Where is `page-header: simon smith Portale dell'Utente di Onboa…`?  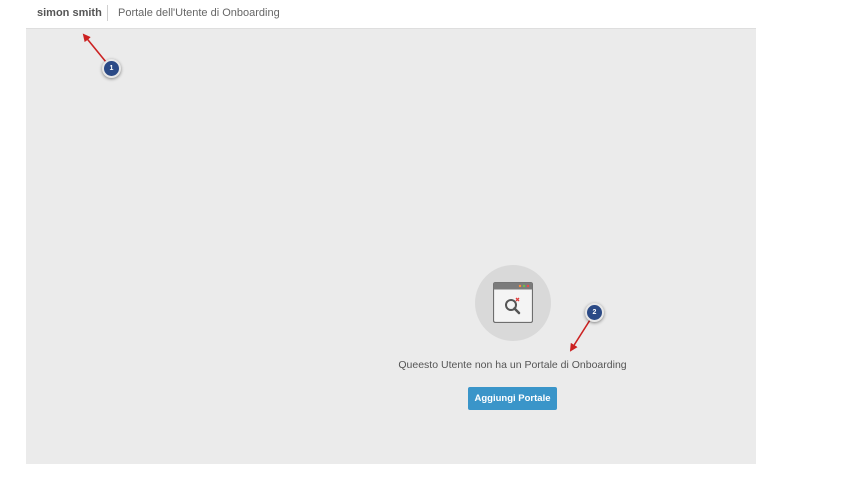 page-header: simon smith Portale dell'Utente di Onboa… is located at coordinates (427, 14).